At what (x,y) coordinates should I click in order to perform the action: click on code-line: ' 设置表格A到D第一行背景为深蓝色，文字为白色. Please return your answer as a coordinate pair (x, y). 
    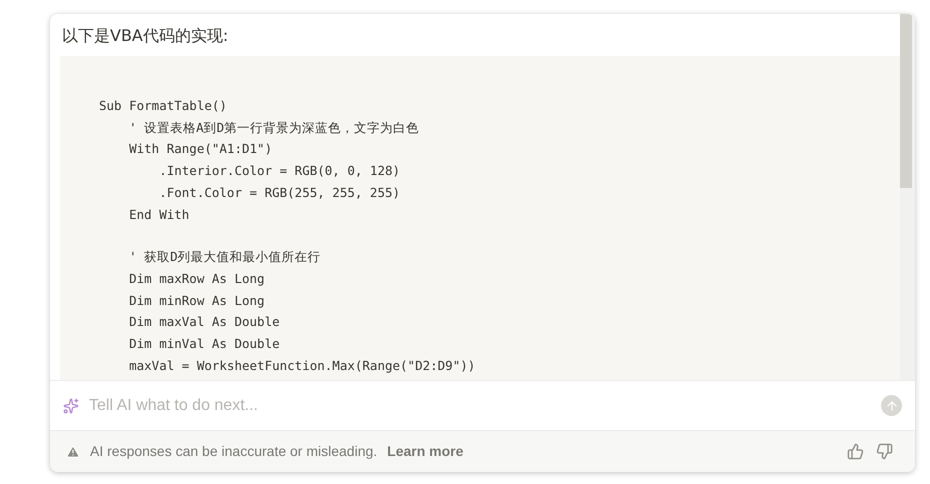
    Looking at the image, I should click on (274, 127).